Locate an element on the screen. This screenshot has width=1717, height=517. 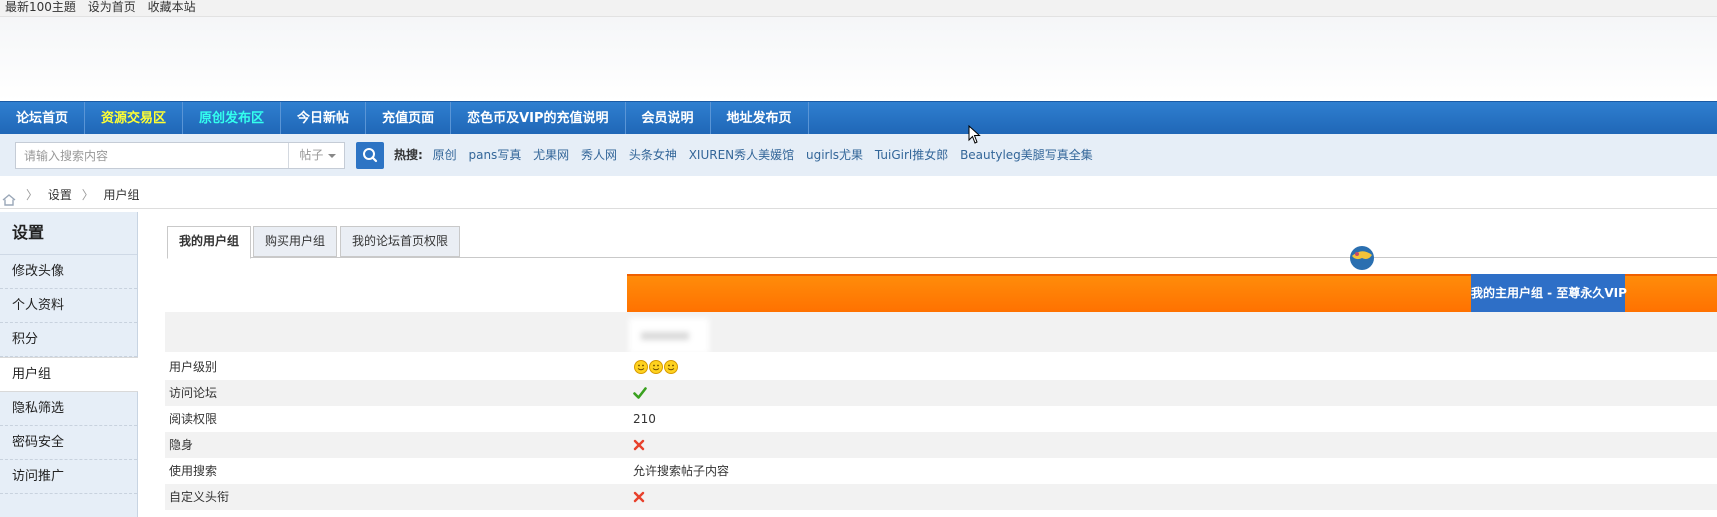
sidebar-item-usergroup: 用户组 is located at coordinates (69, 374).